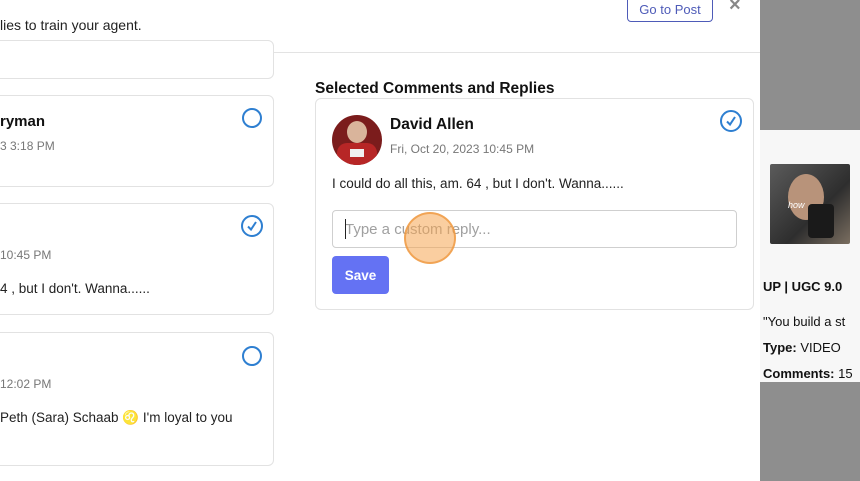  What do you see at coordinates (780, 347) in the screenshot?
I see `post-type-label: Type:` at bounding box center [780, 347].